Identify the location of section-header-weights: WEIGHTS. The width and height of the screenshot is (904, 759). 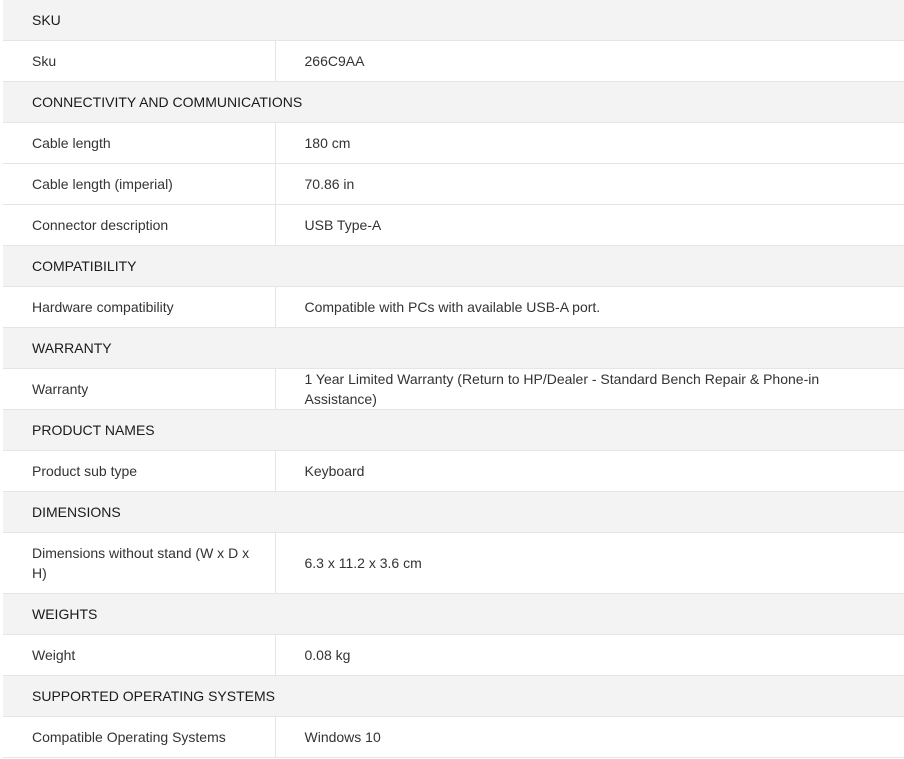
(453, 614).